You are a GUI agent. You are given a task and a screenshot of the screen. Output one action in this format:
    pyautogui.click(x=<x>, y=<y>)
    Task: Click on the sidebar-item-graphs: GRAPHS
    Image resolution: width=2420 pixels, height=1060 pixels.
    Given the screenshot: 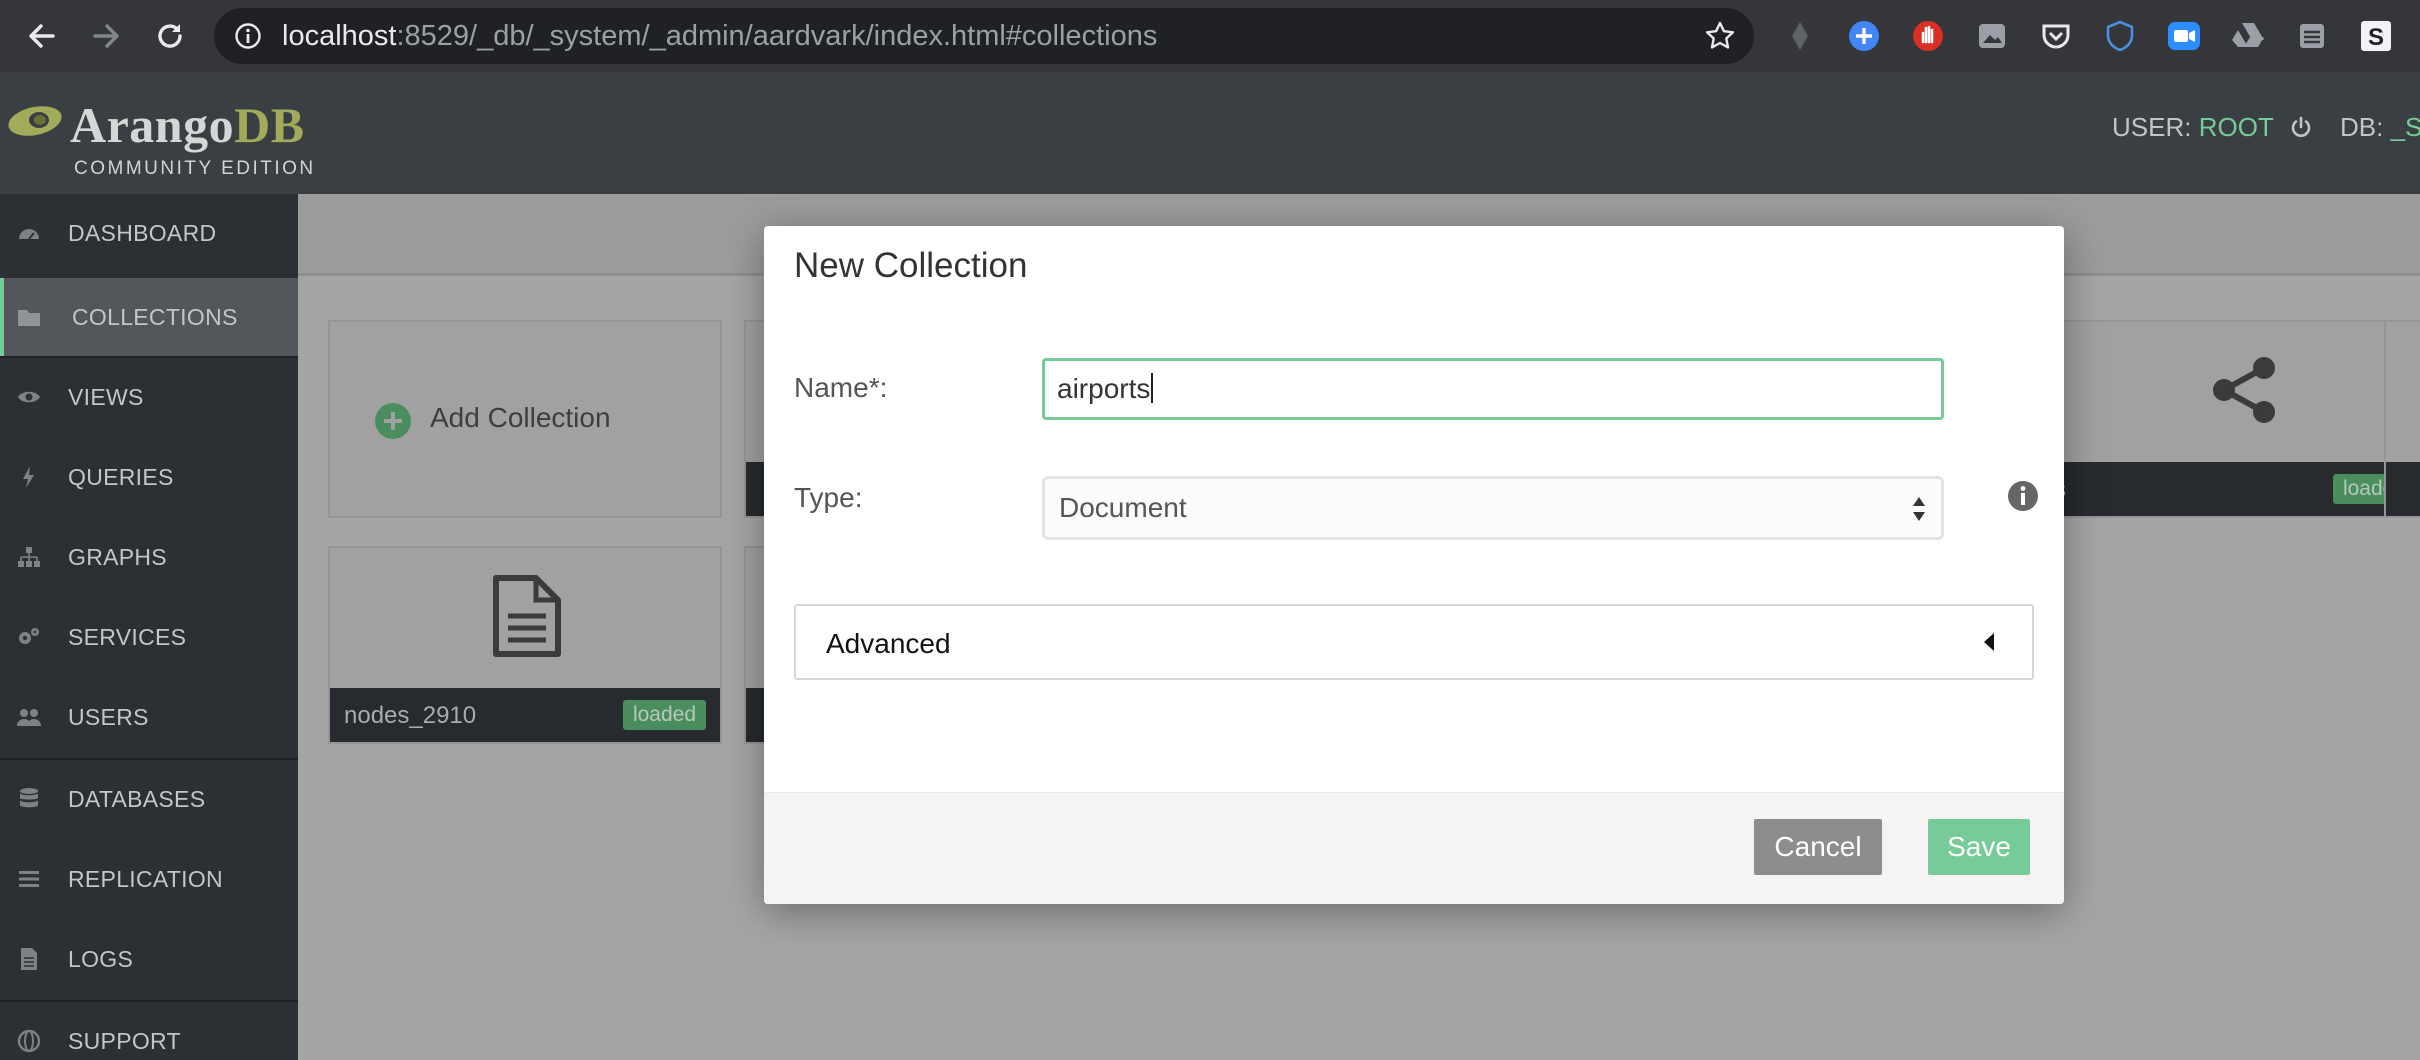 What is the action you would take?
    pyautogui.click(x=149, y=557)
    